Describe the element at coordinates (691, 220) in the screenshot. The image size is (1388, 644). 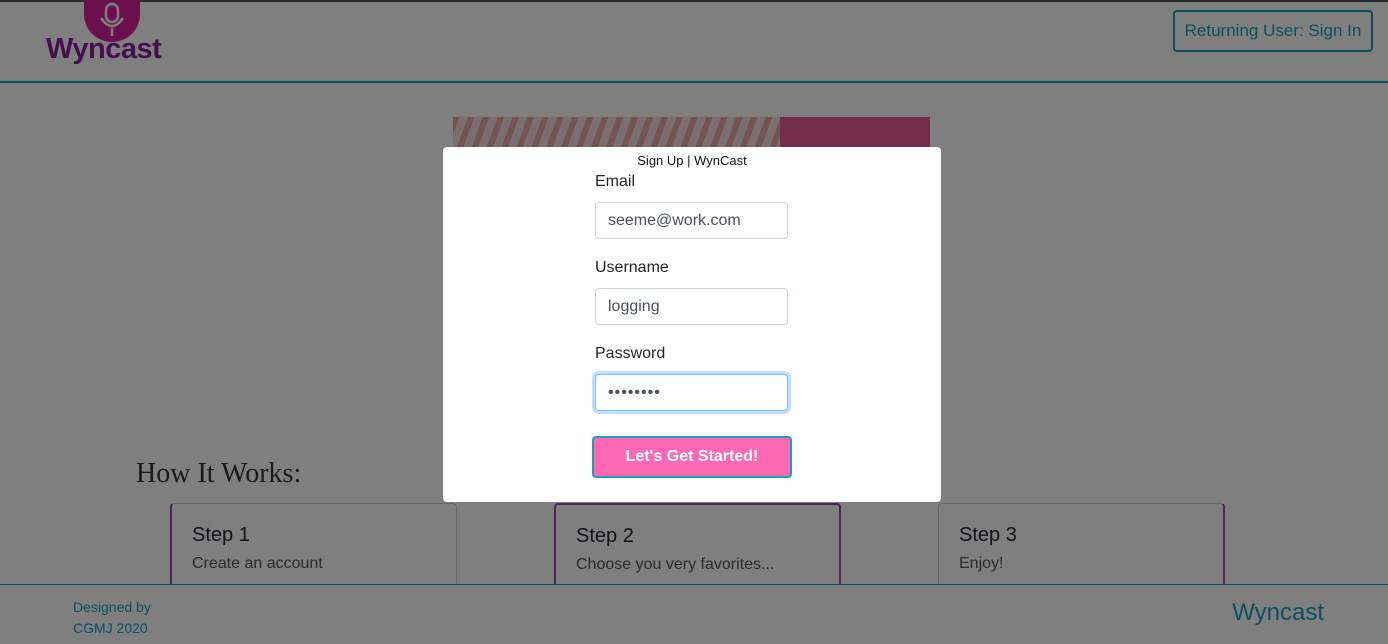
I see `email-field` at that location.